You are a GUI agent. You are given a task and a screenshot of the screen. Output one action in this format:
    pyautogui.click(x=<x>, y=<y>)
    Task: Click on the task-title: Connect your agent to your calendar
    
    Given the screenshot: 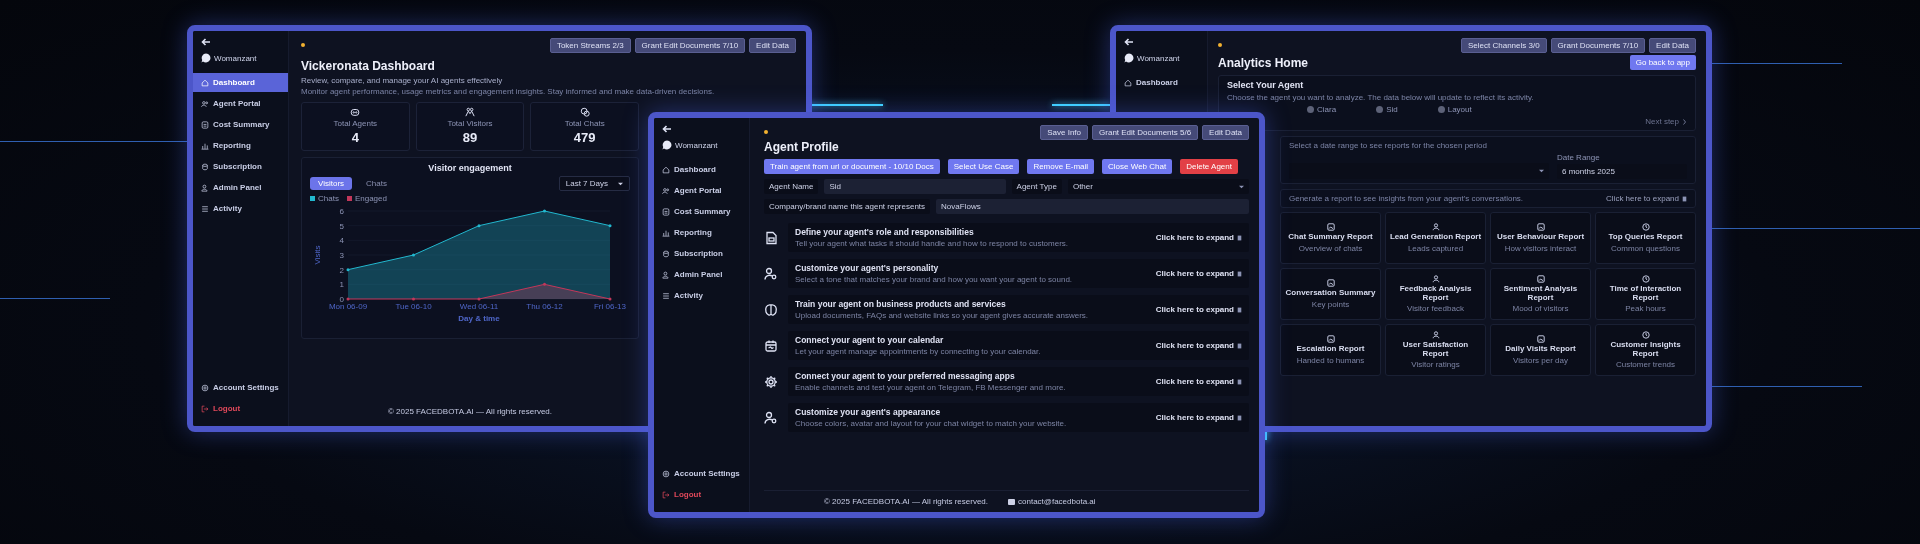 What is the action you would take?
    pyautogui.click(x=870, y=340)
    